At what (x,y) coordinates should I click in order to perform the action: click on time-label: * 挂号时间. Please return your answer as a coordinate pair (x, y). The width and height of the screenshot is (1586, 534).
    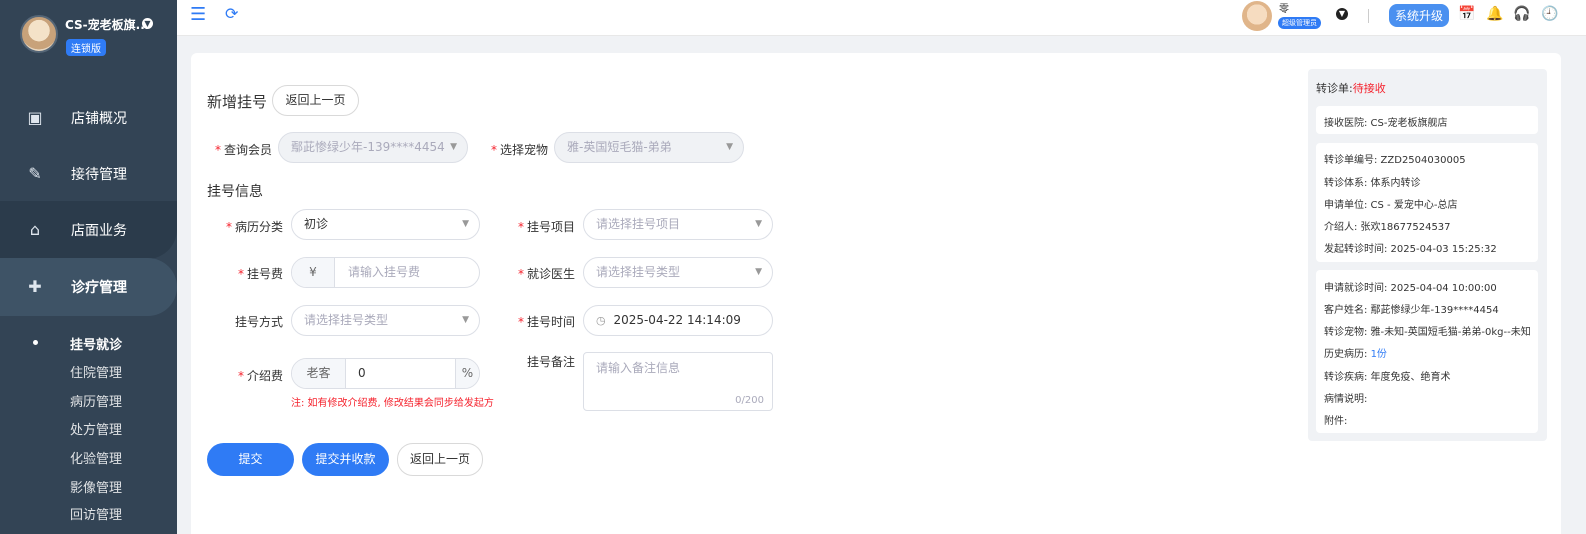
    Looking at the image, I should click on (546, 322).